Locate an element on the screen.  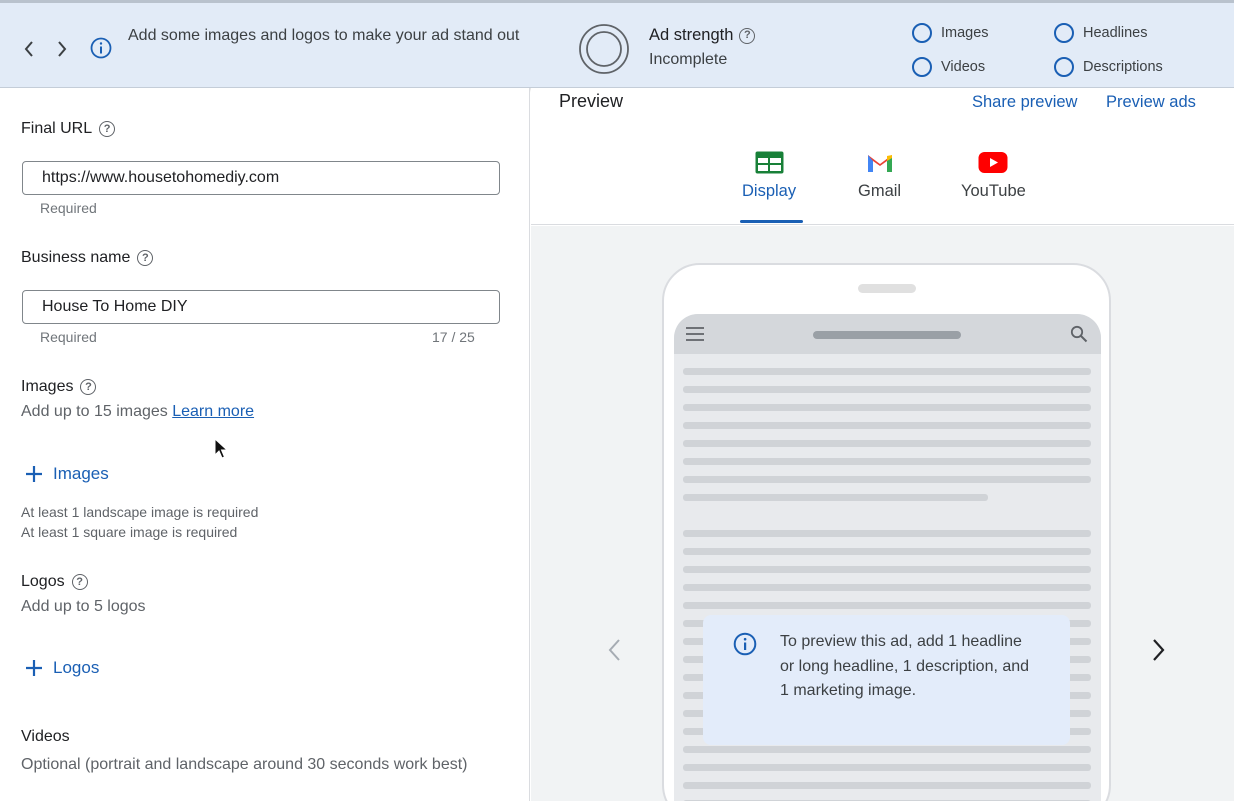
ad-strength-title: Ad strength ? is located at coordinates (702, 35).